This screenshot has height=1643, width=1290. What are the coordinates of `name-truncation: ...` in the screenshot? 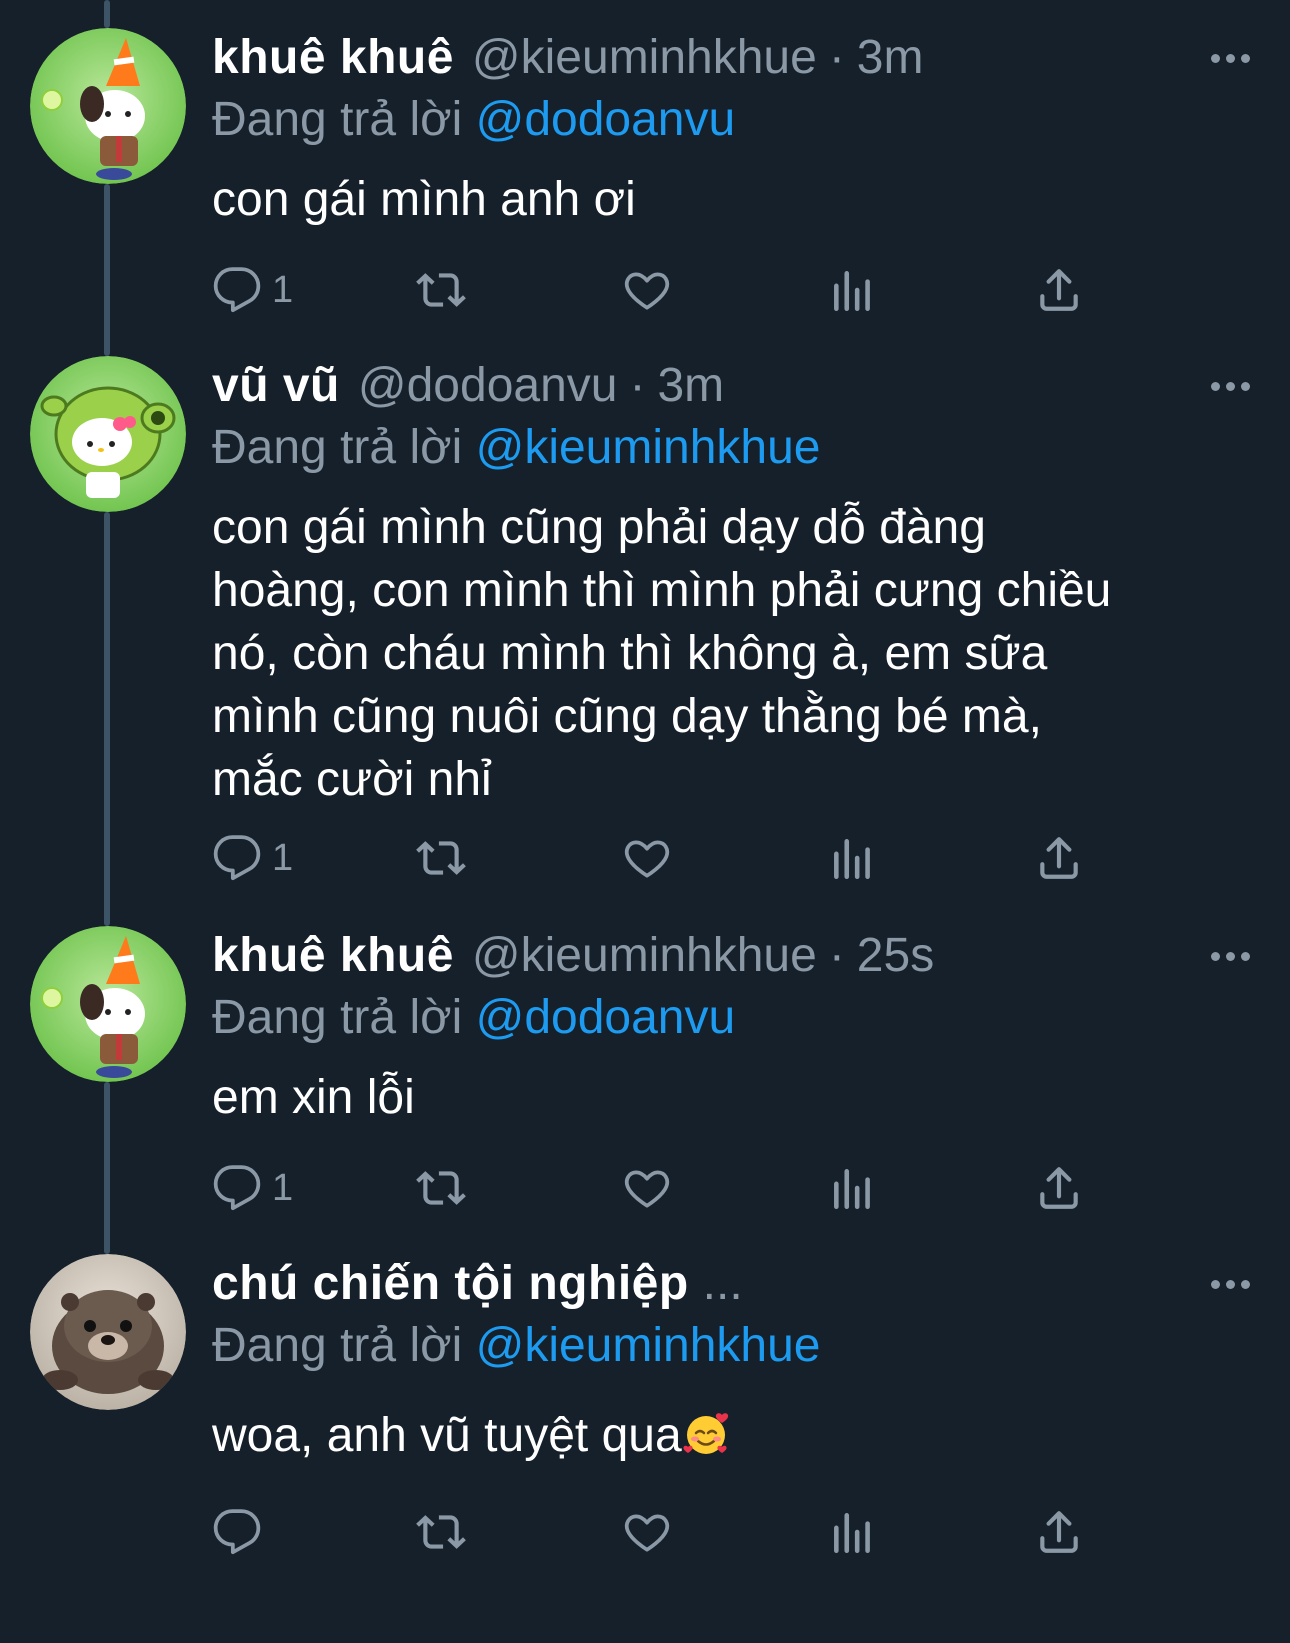 It's located at (722, 1283).